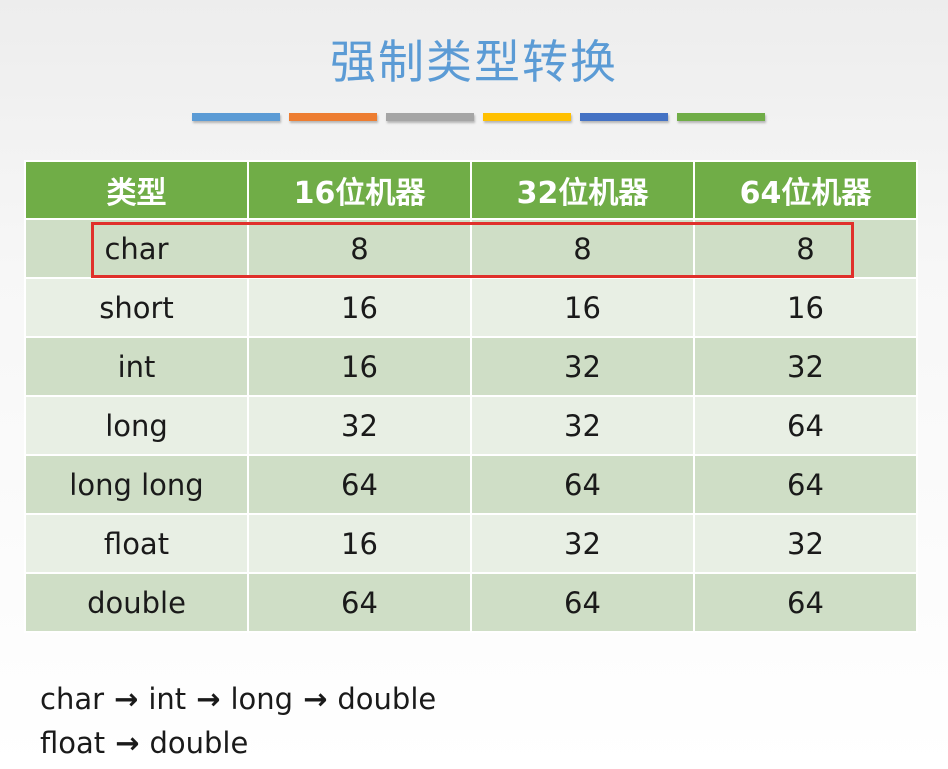 The image size is (948, 769). What do you see at coordinates (144, 743) in the screenshot?
I see `conversion-chain-float: float → double` at bounding box center [144, 743].